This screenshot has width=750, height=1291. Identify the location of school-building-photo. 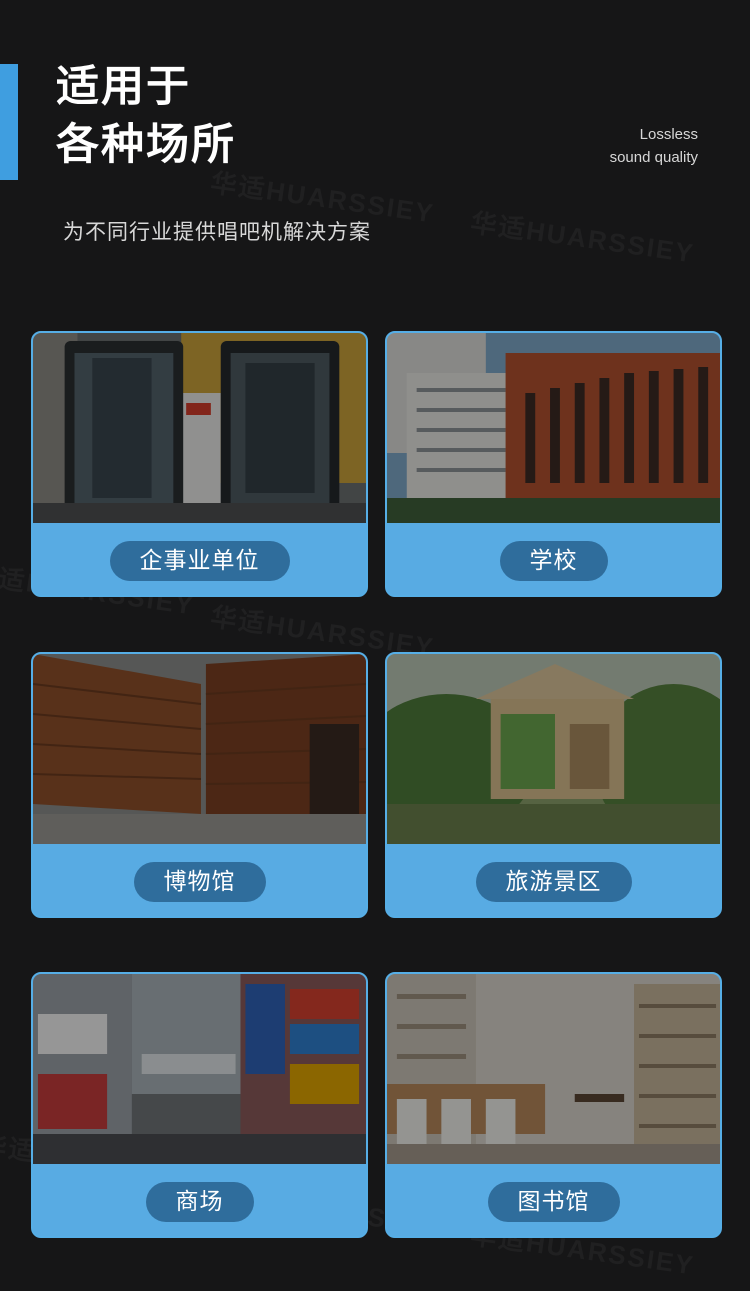
(553, 428).